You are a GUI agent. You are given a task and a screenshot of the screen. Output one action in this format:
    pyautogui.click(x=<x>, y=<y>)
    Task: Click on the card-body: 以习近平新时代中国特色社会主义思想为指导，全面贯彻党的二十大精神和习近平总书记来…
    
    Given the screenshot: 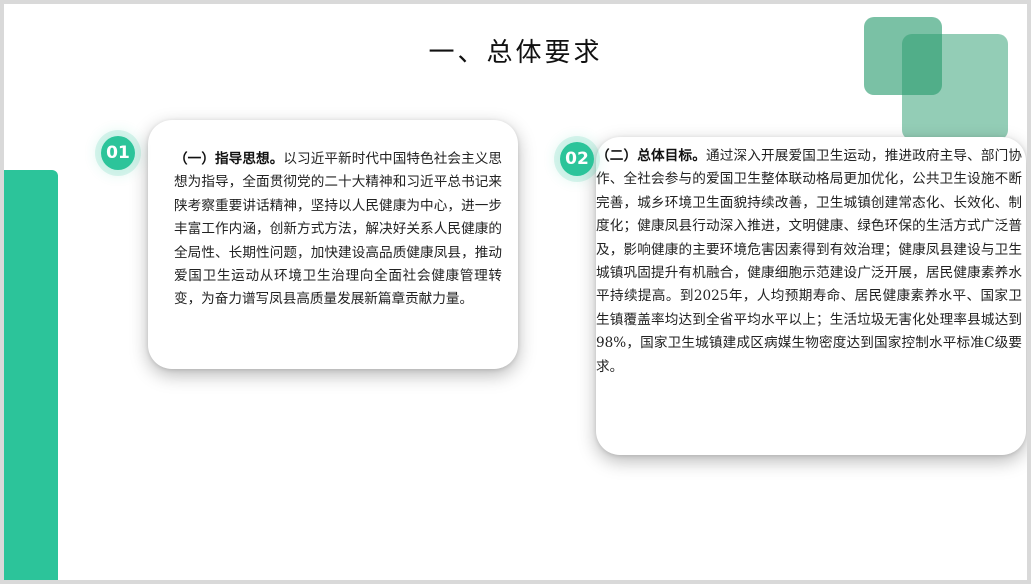 What is the action you would take?
    pyautogui.click(x=338, y=229)
    